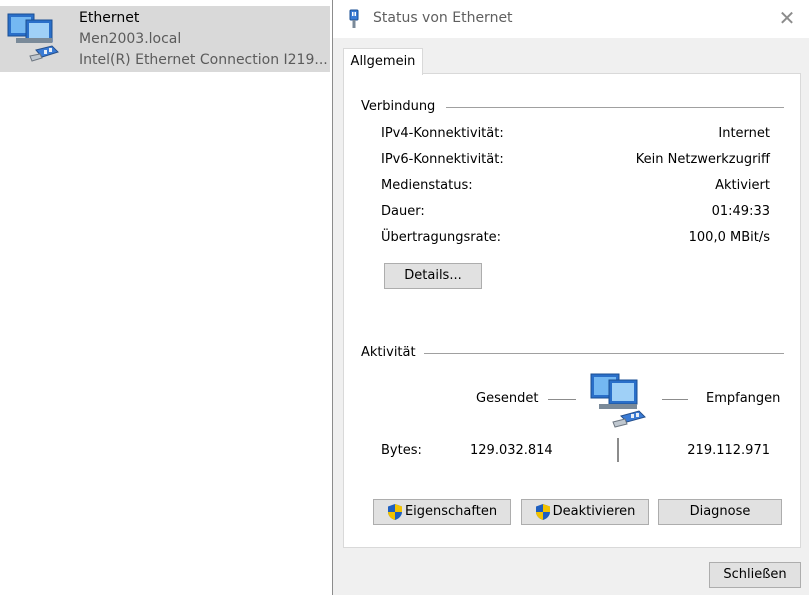  I want to click on group-label-connection: Verbindung, so click(398, 106).